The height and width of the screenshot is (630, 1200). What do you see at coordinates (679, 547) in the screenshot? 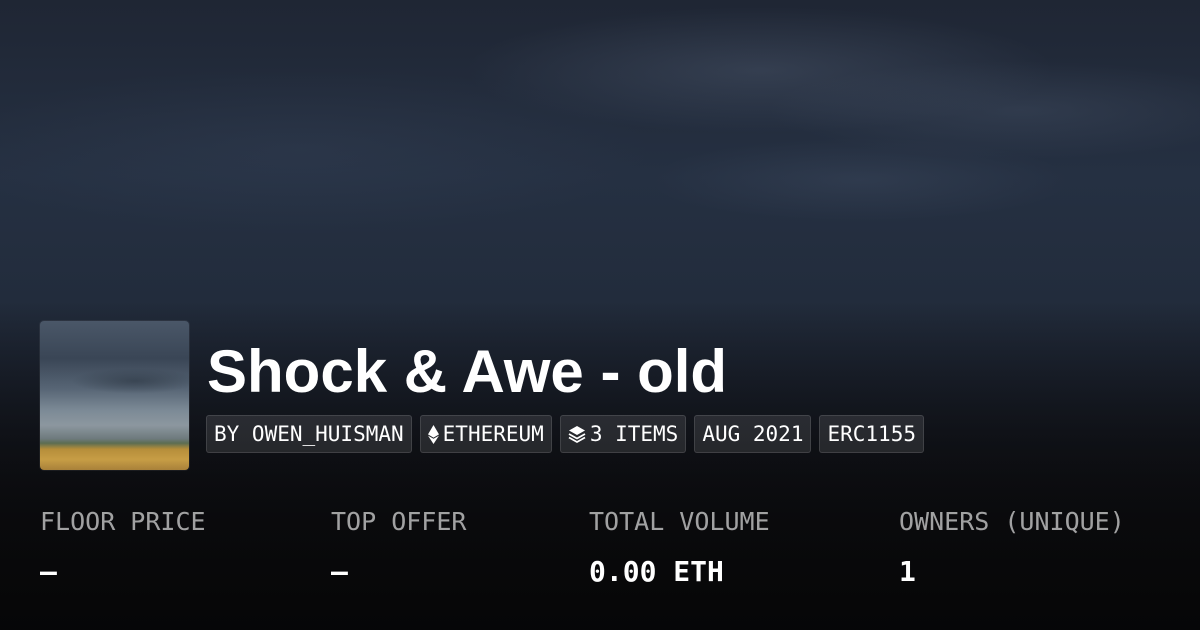
I see `stat-total-volume: TOTAL VOLUME 0.00 ETH` at bounding box center [679, 547].